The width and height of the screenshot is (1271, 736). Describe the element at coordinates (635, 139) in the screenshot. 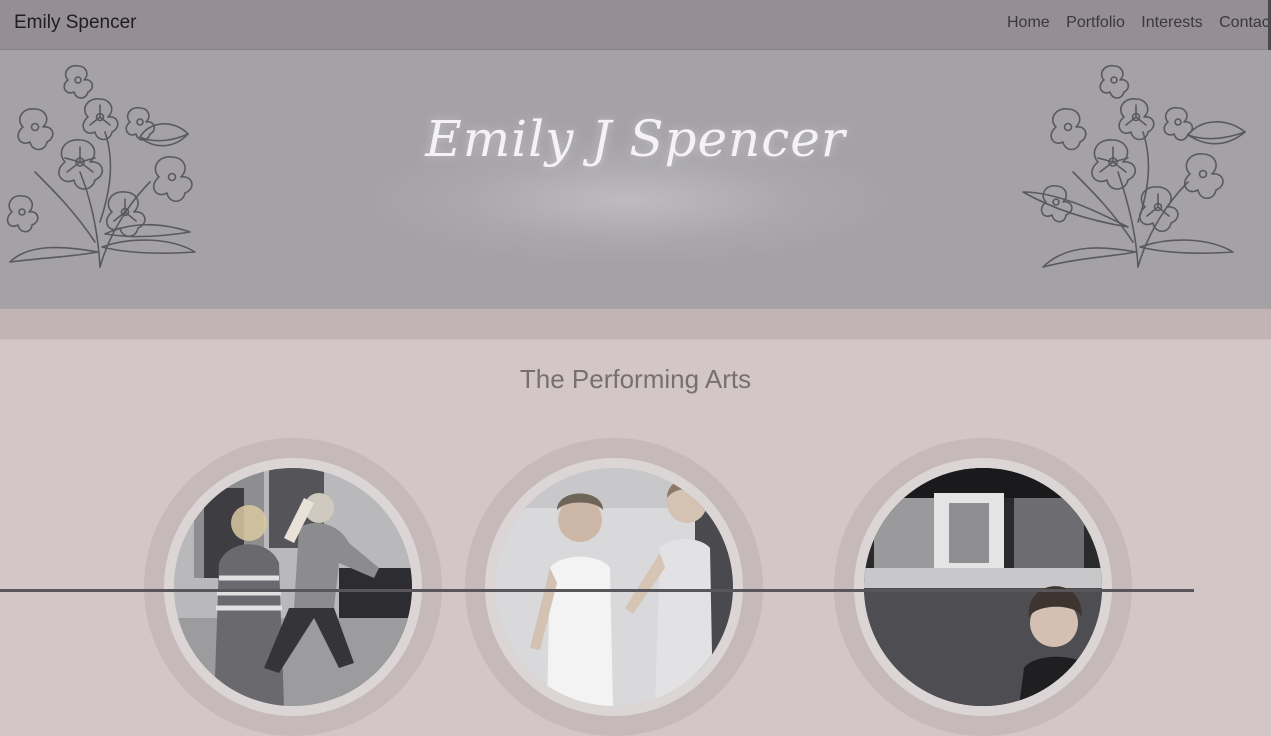

I see `hero-title: Emily J Spencer` at that location.